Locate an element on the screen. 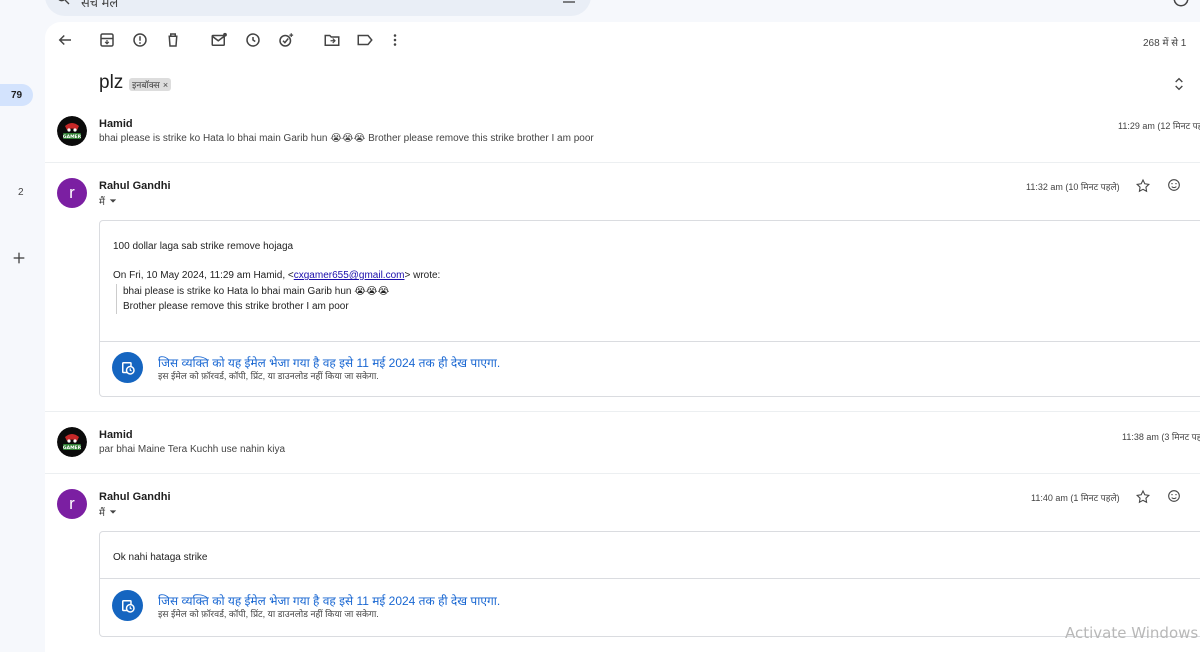 The width and height of the screenshot is (1200, 652). message-time: 11:29 am (12 मिनट पहले) is located at coordinates (1159, 126).